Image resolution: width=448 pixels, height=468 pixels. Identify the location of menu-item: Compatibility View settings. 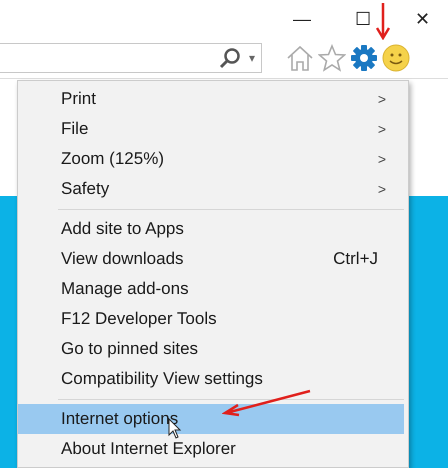
(211, 379).